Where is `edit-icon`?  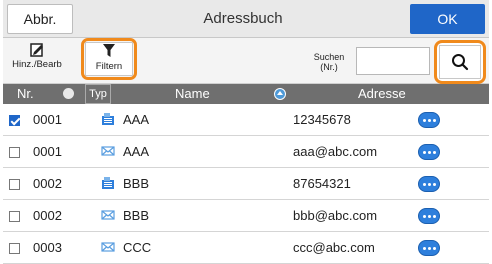
edit-icon is located at coordinates (36, 50).